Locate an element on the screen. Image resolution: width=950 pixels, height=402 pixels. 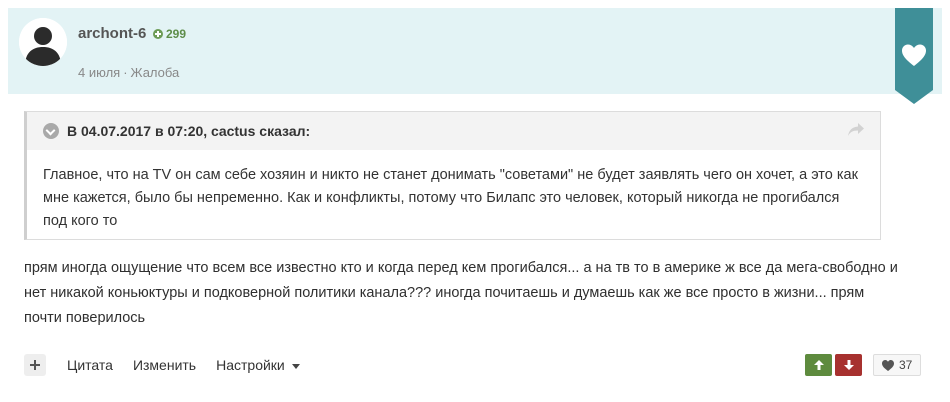
share-icon is located at coordinates (856, 130).